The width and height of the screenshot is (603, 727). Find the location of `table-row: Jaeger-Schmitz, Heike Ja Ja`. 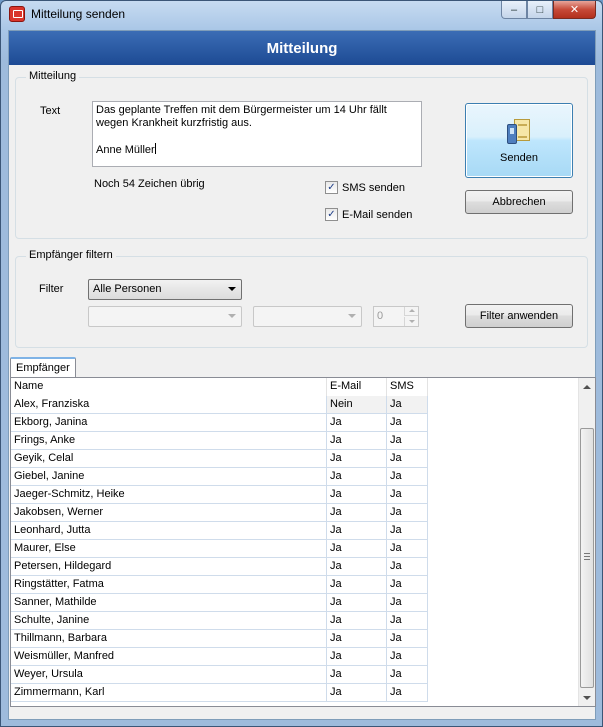

table-row: Jaeger-Schmitz, Heike Ja Ja is located at coordinates (219, 495).